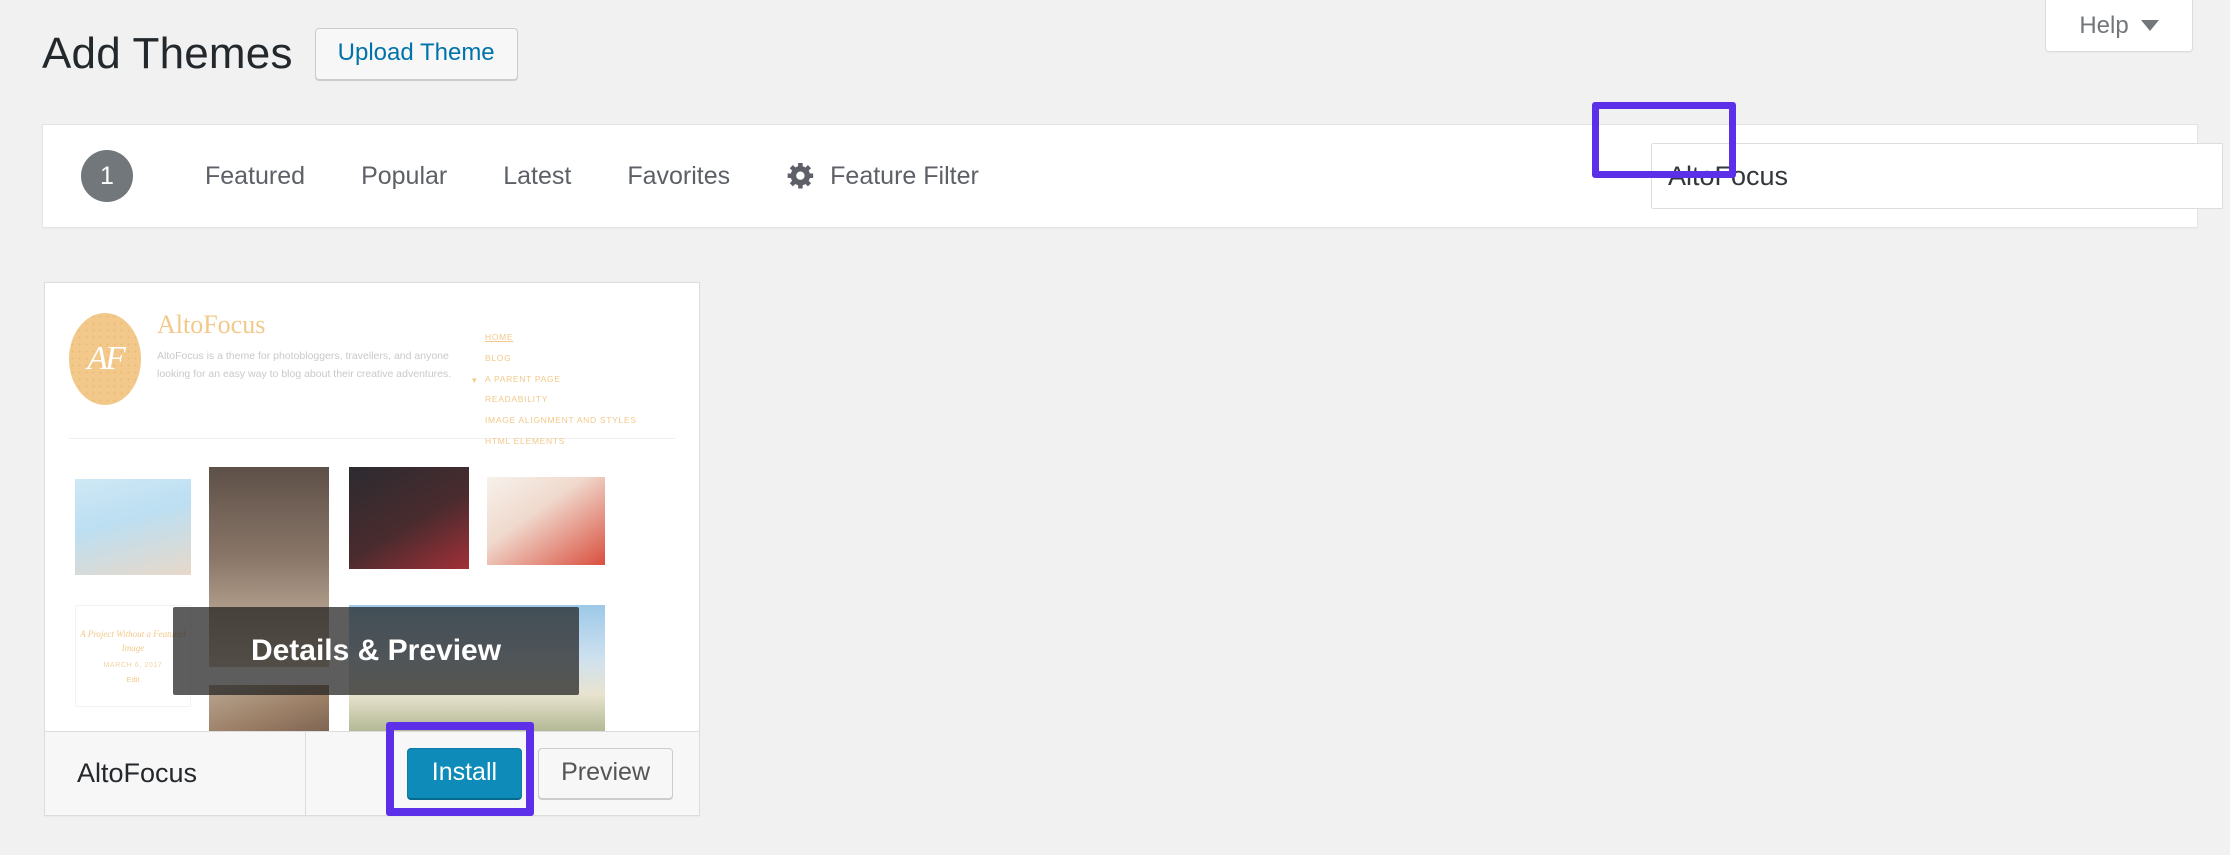 This screenshot has height=855, width=2230. I want to click on theme-search-input, so click(1937, 176).